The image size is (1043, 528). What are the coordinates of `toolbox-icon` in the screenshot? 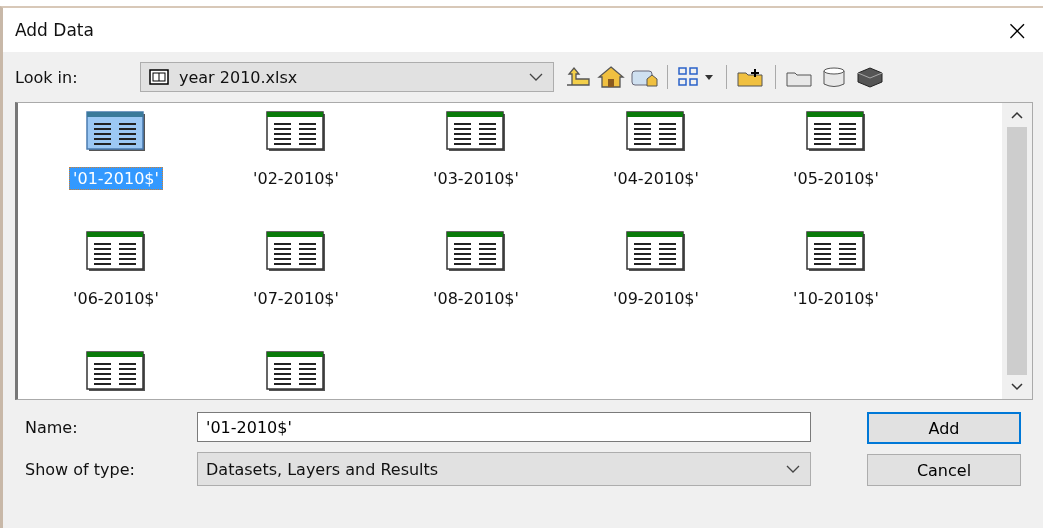 It's located at (870, 77).